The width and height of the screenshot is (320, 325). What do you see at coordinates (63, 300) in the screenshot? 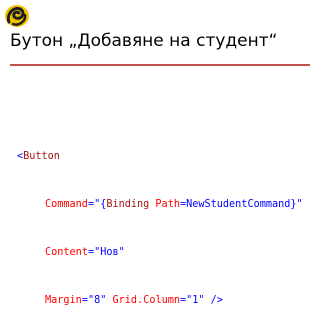
I see `code-attr-margin: Margin` at bounding box center [63, 300].